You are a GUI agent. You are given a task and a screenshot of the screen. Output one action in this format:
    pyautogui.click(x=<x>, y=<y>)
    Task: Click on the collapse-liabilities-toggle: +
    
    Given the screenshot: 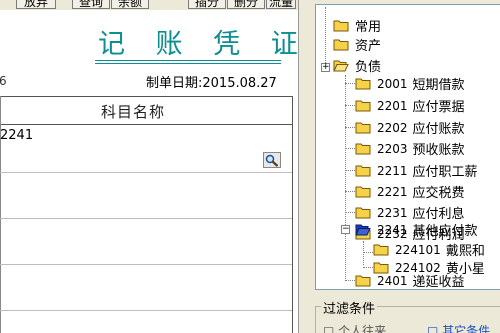 What is the action you would take?
    pyautogui.click(x=325, y=67)
    